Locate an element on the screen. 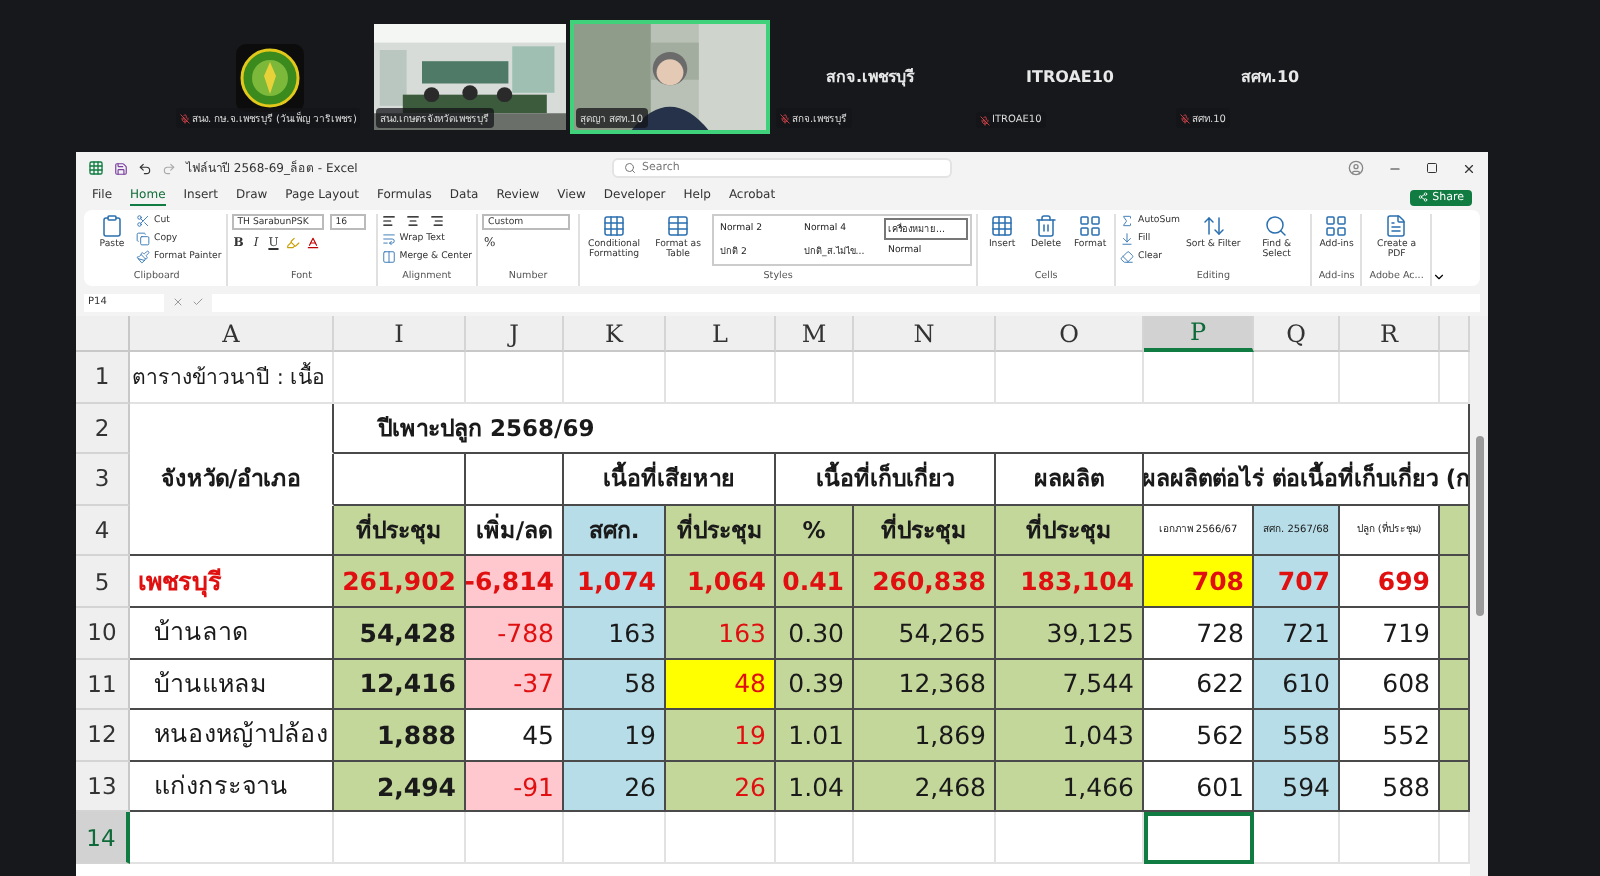 Image resolution: width=1600 pixels, height=876 pixels. document-icon is located at coordinates (1396, 226).